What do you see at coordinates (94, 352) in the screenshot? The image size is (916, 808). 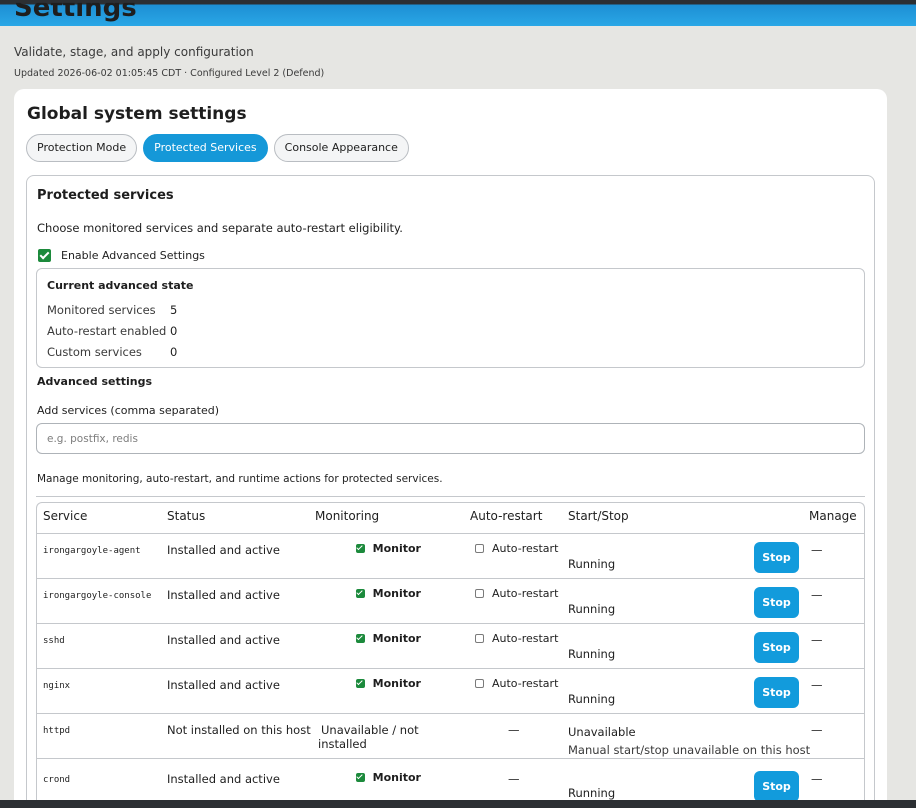 I see `stat-label: Custom services` at bounding box center [94, 352].